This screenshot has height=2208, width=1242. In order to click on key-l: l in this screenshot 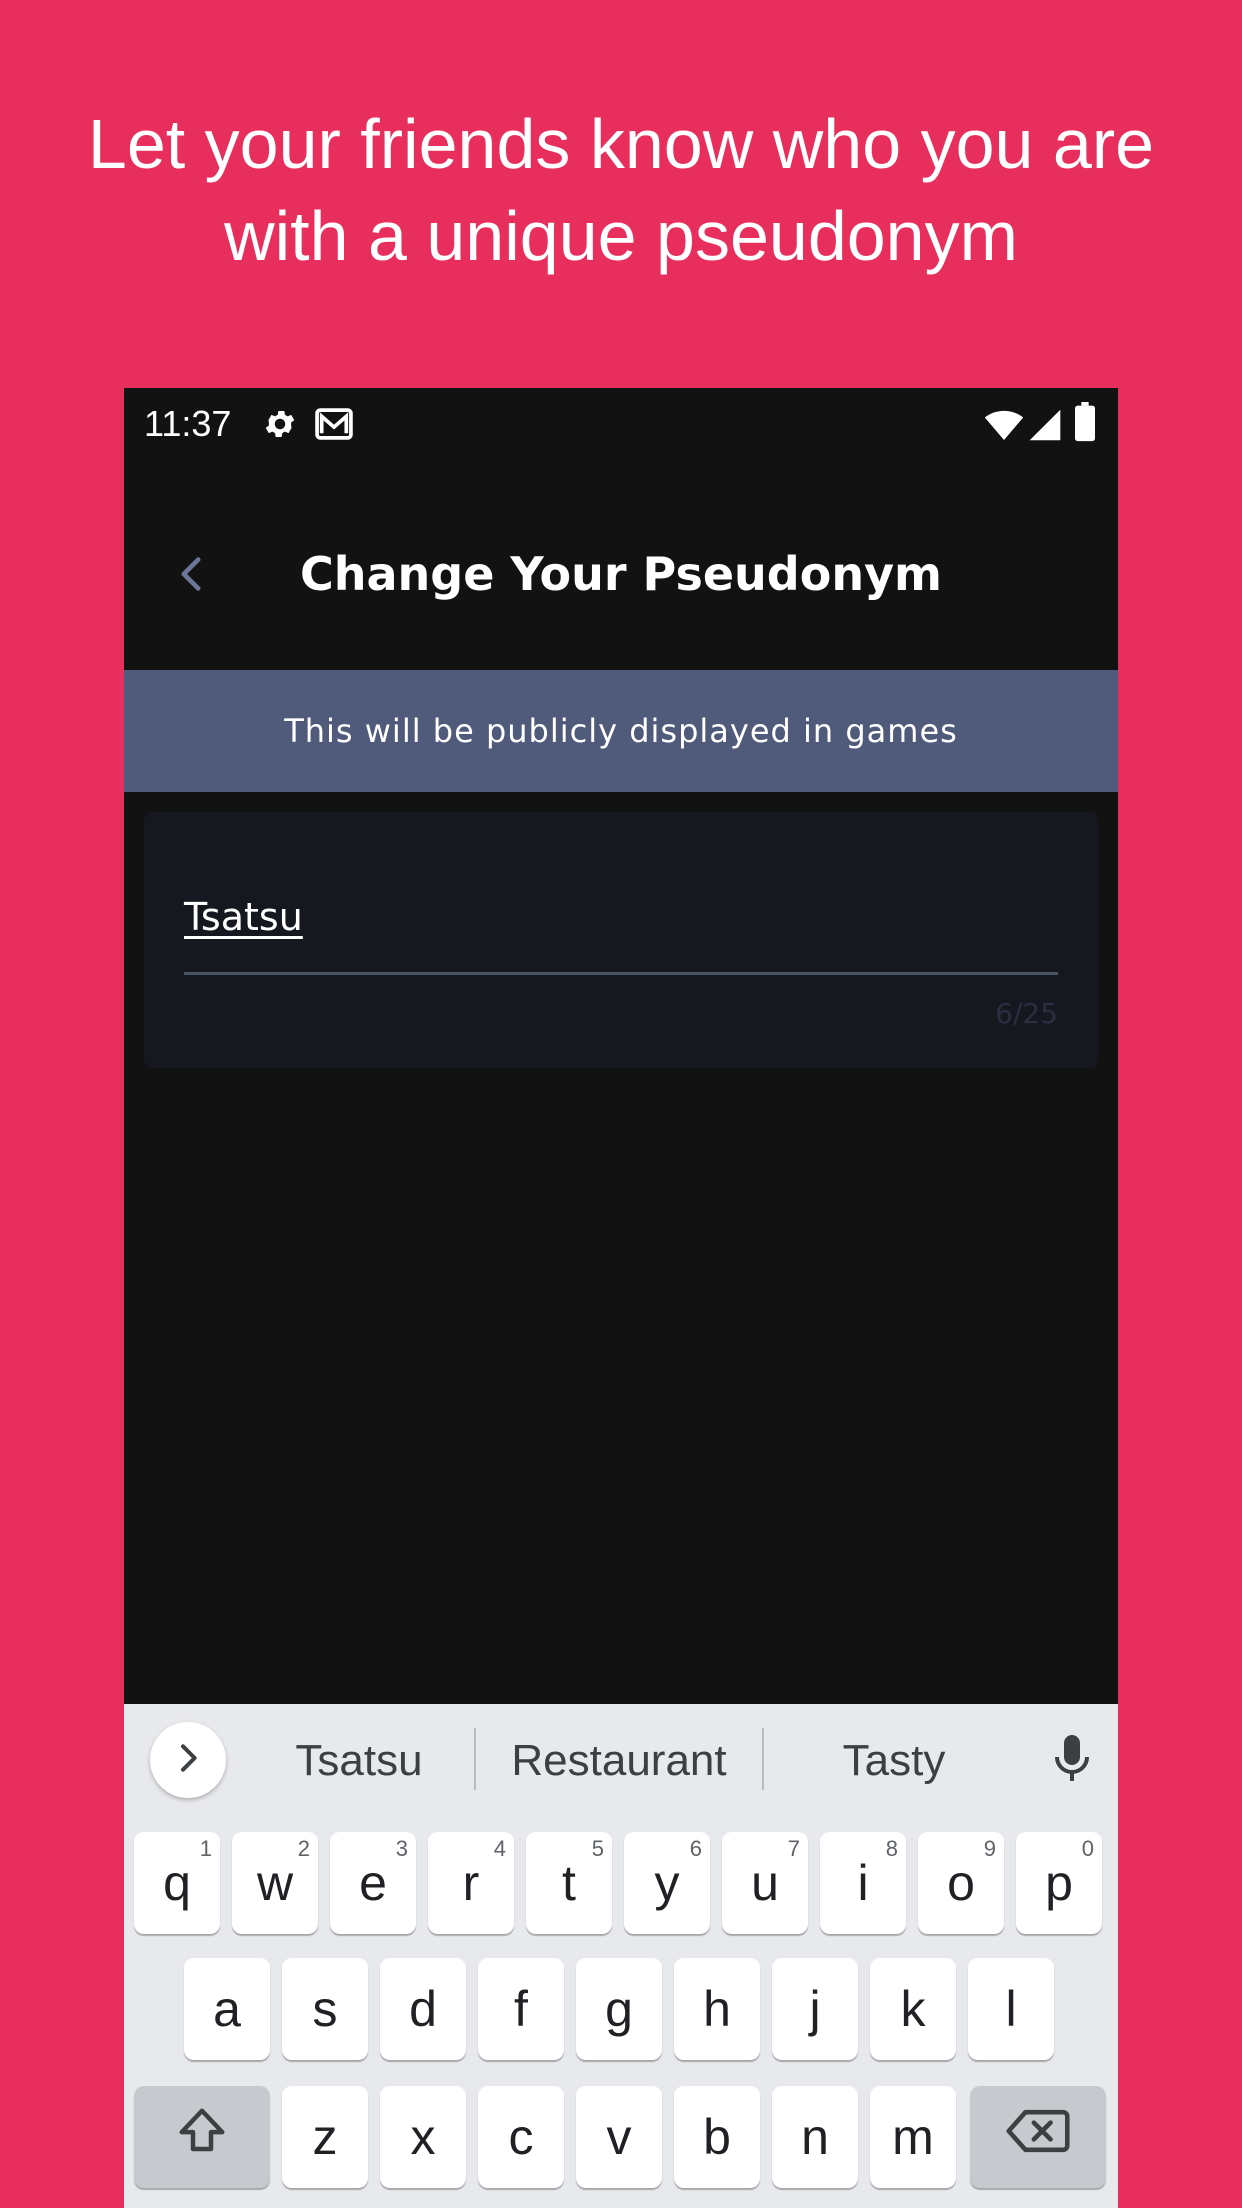, I will do `click(1011, 2009)`.